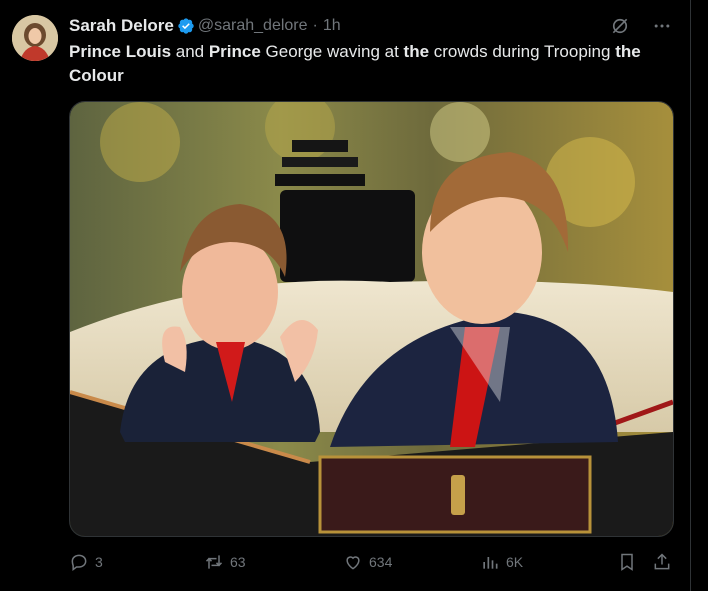  What do you see at coordinates (620, 26) in the screenshot?
I see `grok-icon` at bounding box center [620, 26].